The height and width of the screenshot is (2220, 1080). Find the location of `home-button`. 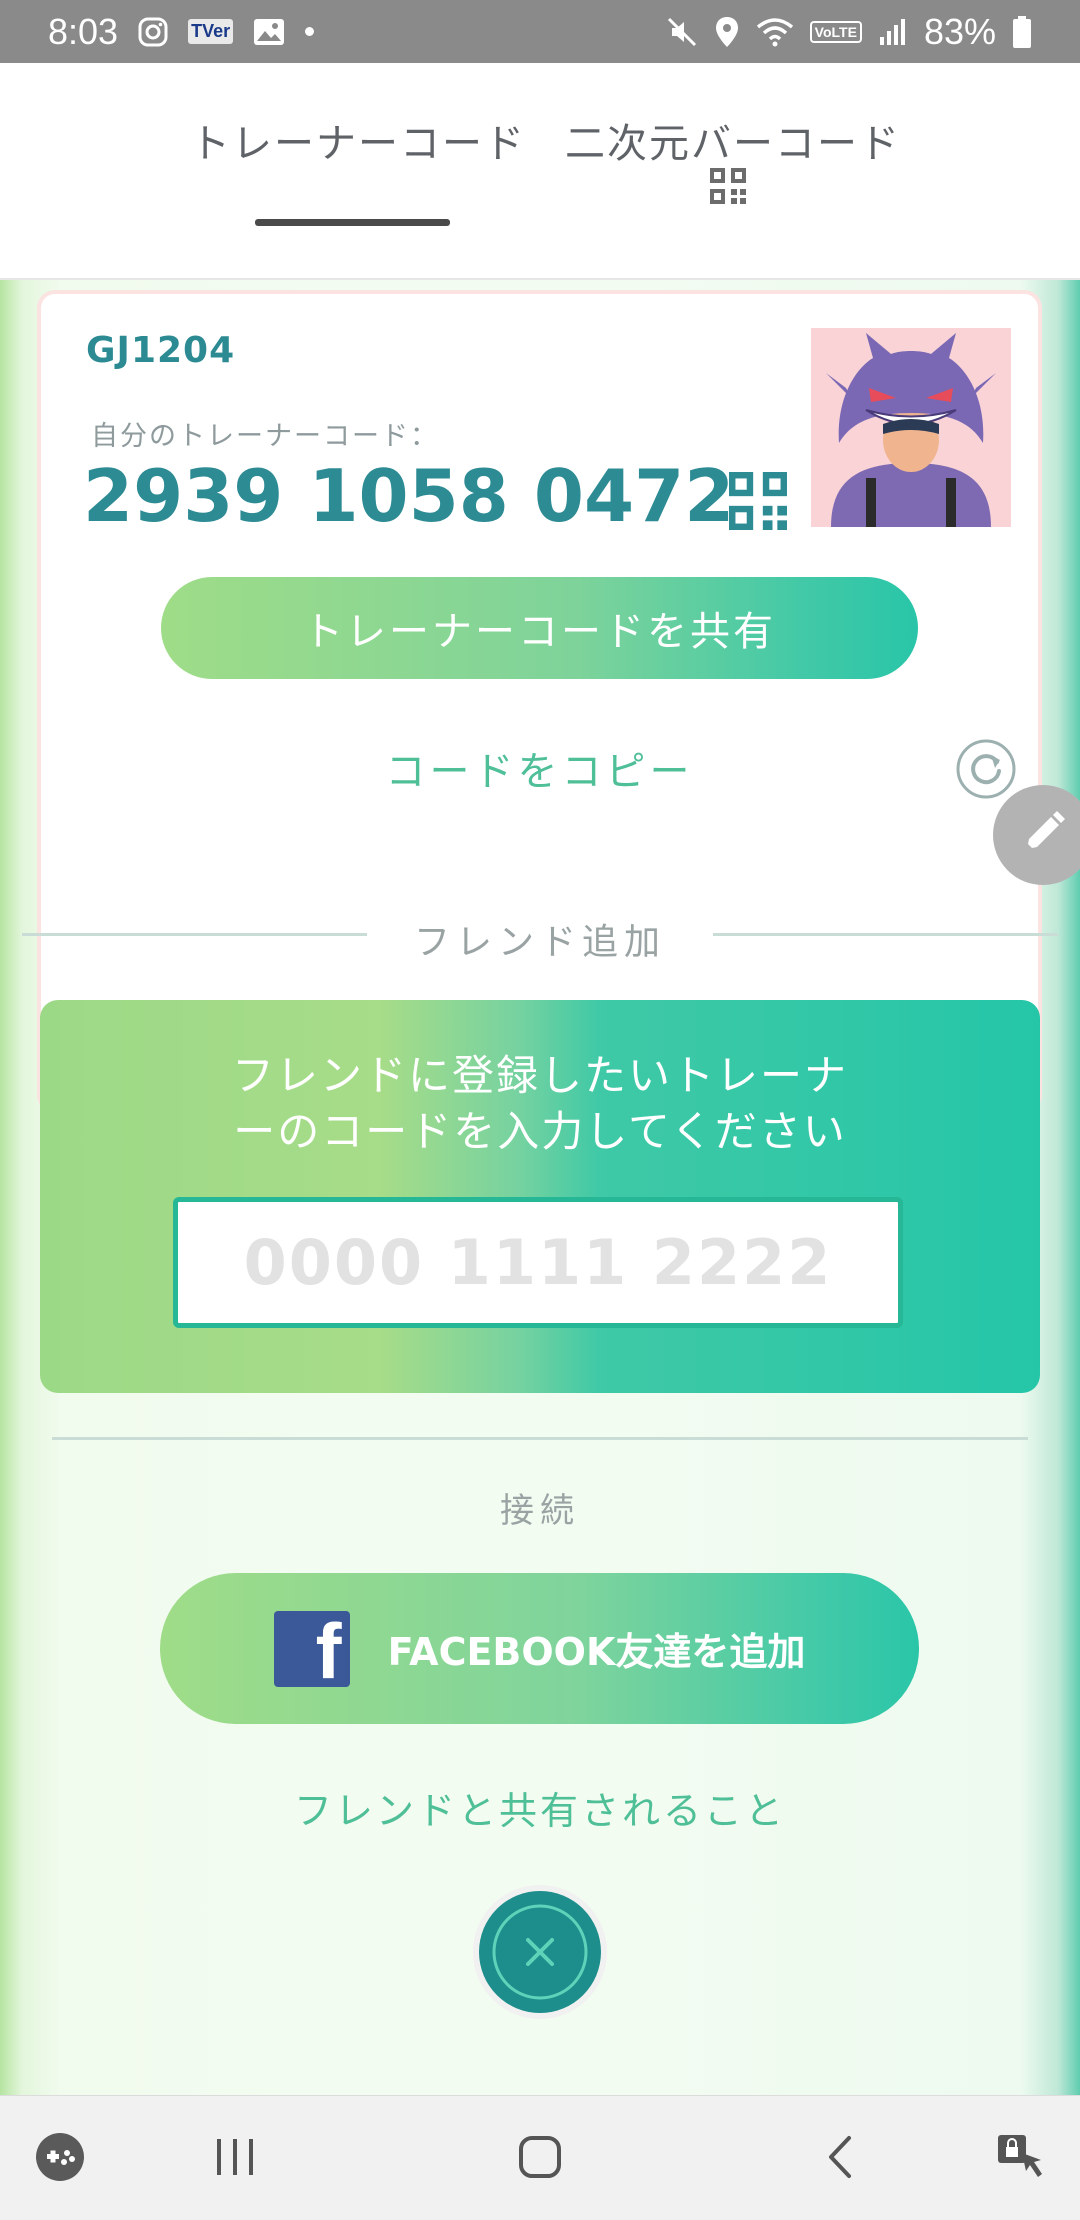

home-button is located at coordinates (540, 2158).